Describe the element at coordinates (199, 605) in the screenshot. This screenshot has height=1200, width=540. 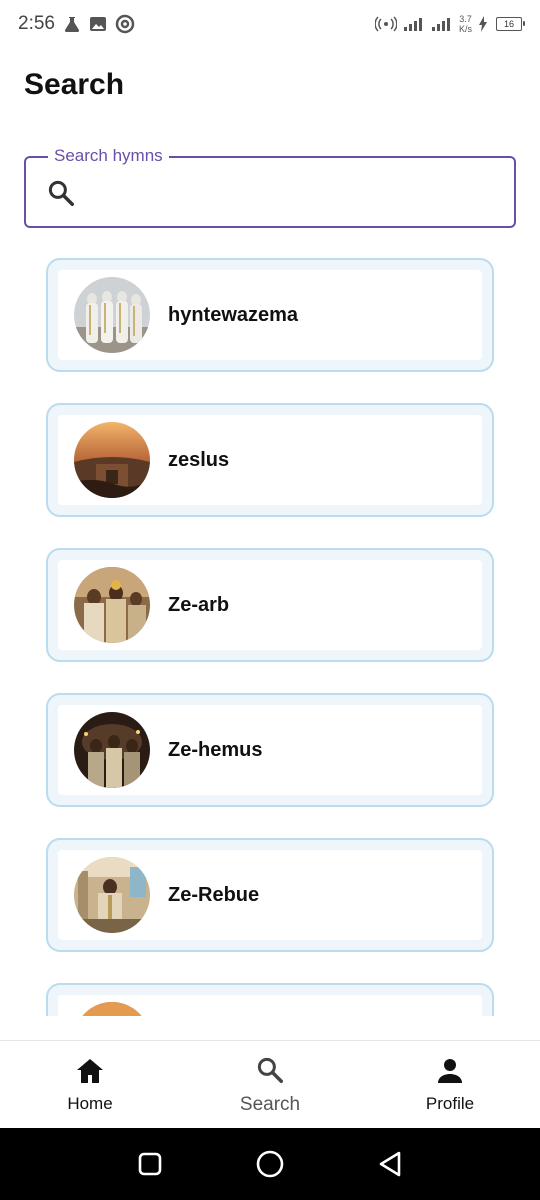
I see `hymn-title: Ze-arb` at that location.